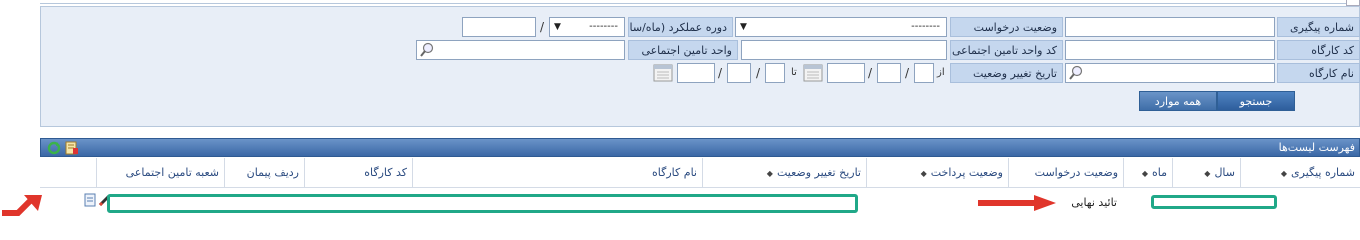  What do you see at coordinates (1006, 27) in the screenshot?
I see `request-status-label: وضعیت درخواست` at bounding box center [1006, 27].